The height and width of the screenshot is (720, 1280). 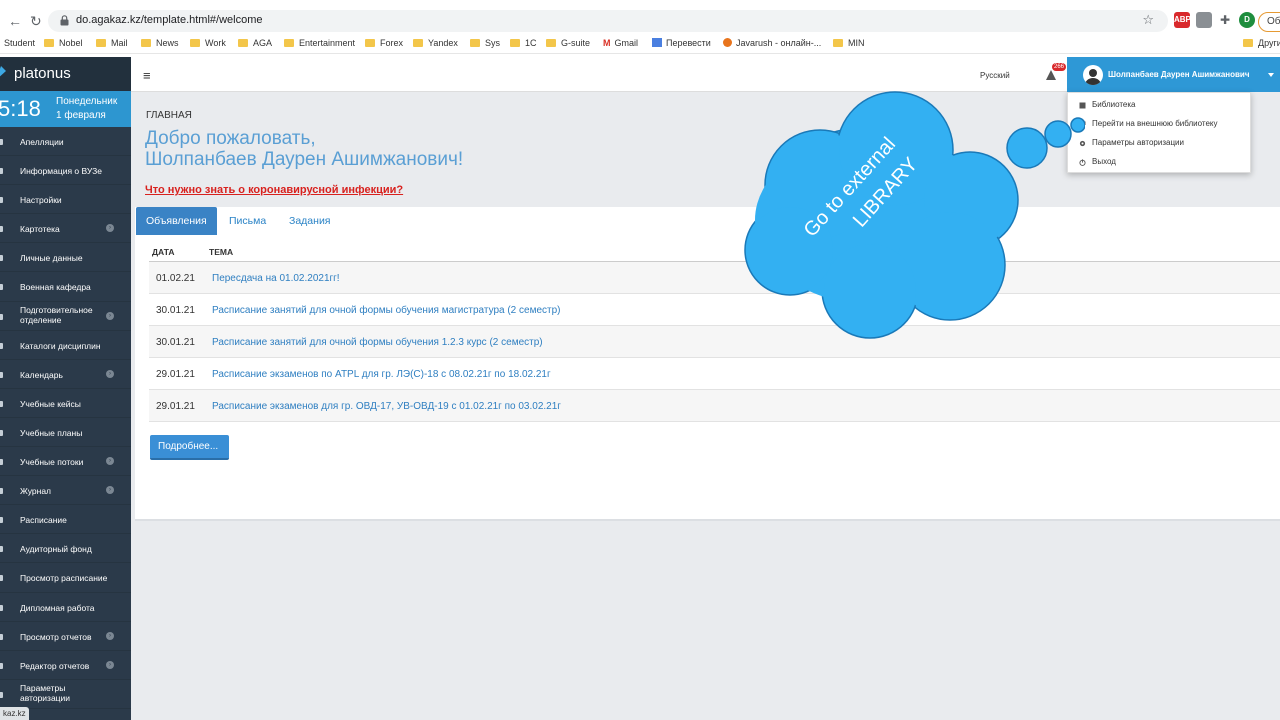 What do you see at coordinates (1247, 20) in the screenshot?
I see `profile-icon: D` at bounding box center [1247, 20].